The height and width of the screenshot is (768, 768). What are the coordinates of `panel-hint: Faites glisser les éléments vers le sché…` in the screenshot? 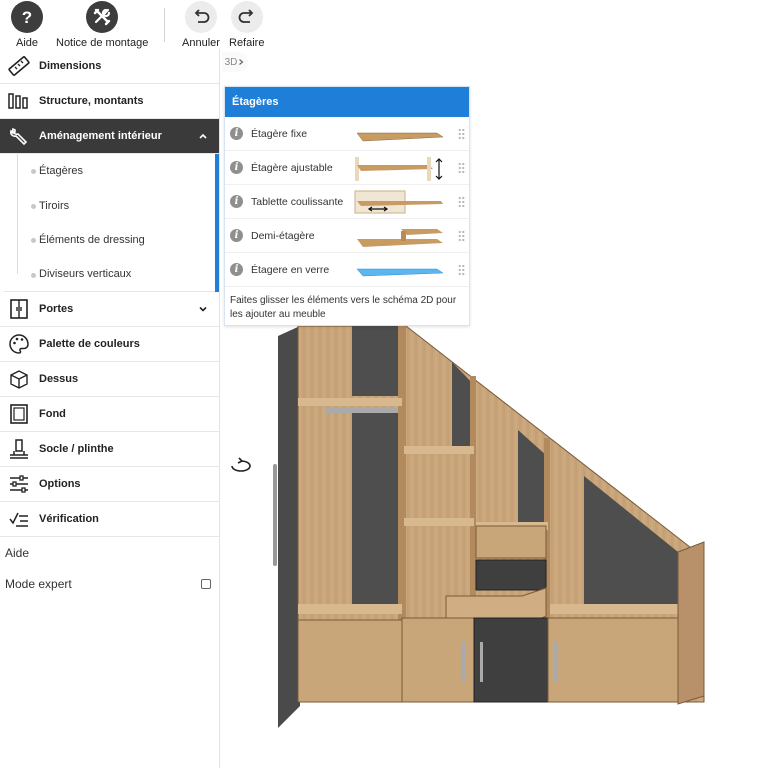 It's located at (343, 307).